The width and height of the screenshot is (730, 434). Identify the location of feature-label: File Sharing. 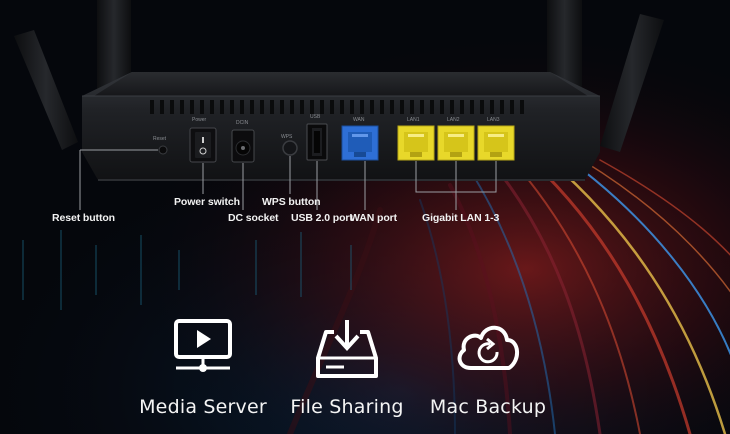
(347, 407).